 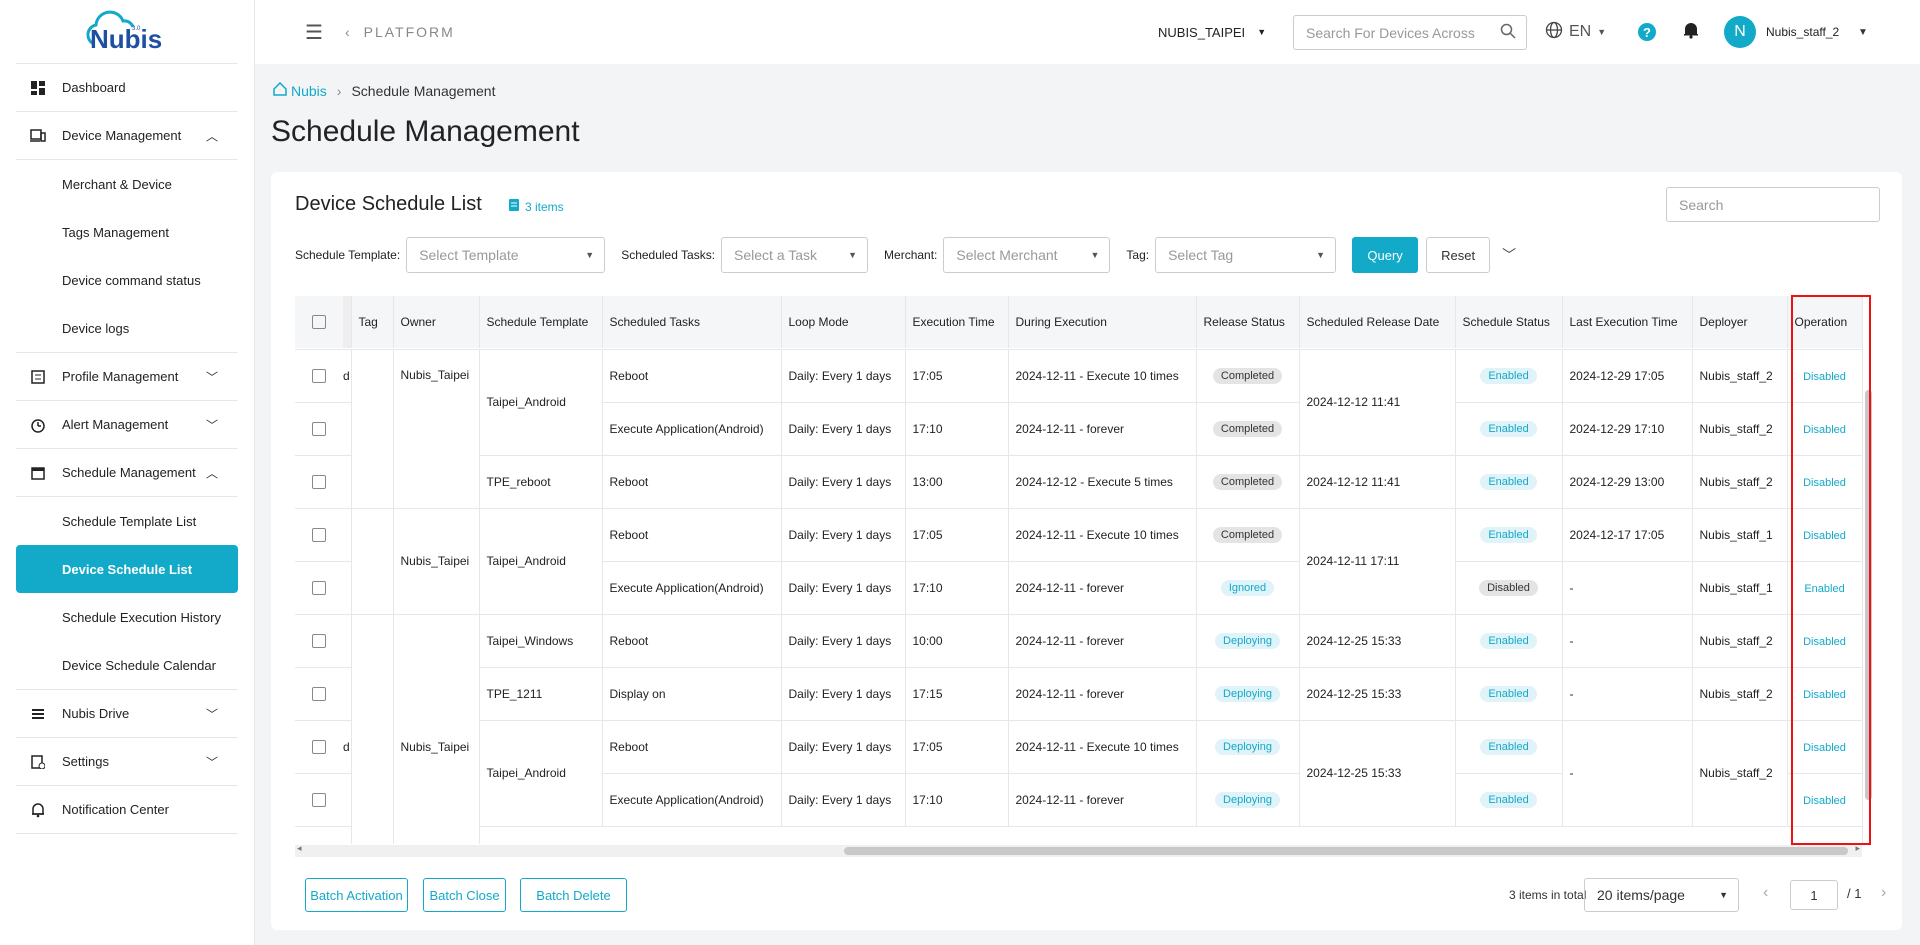 What do you see at coordinates (436, 322) in the screenshot?
I see `header-owner: Owner` at bounding box center [436, 322].